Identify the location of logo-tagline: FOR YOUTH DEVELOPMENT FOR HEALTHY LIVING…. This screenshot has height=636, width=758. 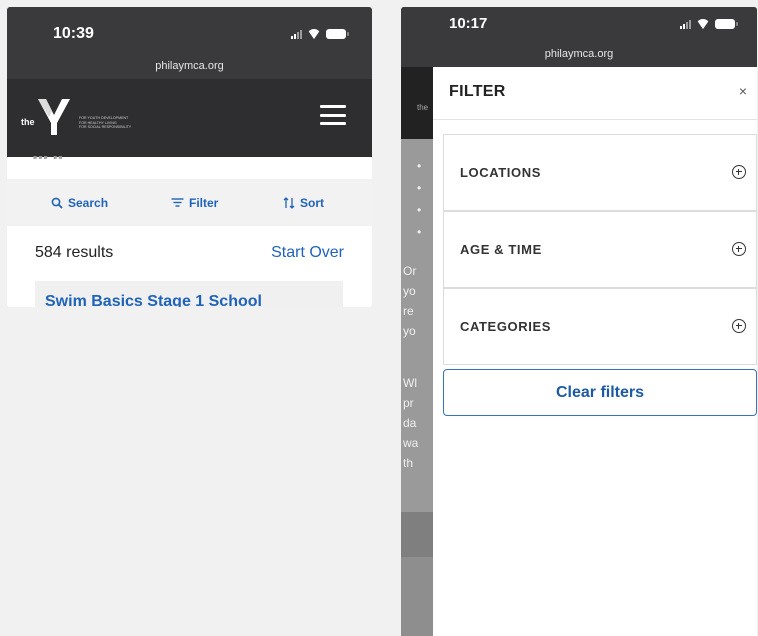
(105, 123).